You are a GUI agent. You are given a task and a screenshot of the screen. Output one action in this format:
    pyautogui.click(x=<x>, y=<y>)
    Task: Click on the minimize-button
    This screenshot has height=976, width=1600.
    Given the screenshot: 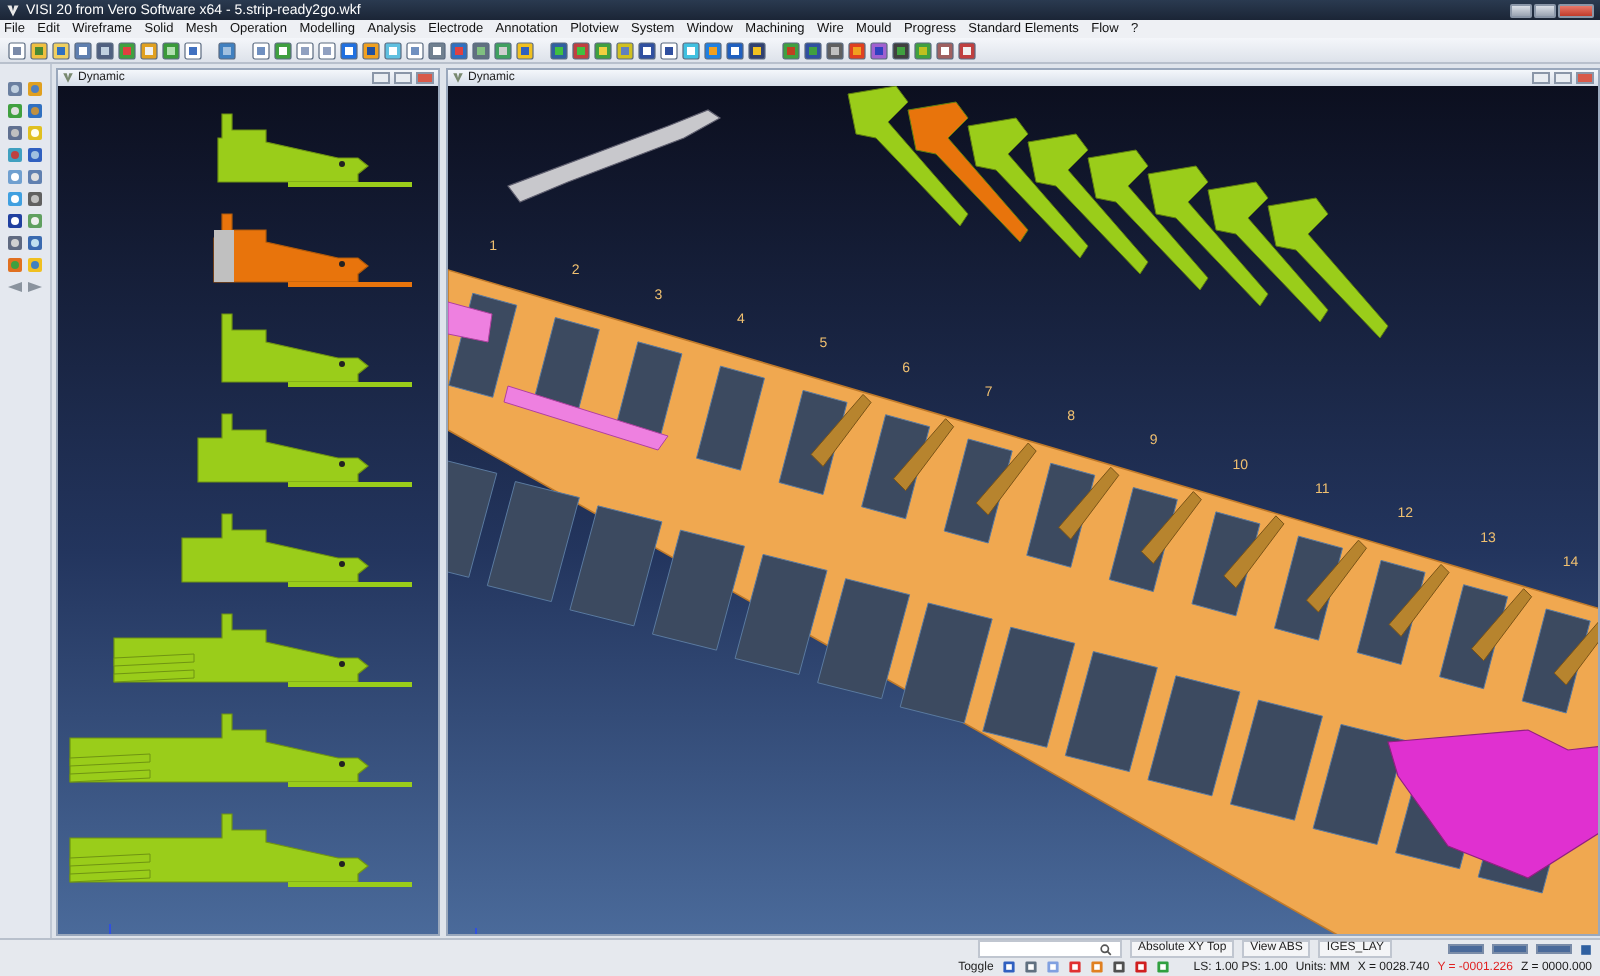 What is the action you would take?
    pyautogui.click(x=1521, y=10)
    